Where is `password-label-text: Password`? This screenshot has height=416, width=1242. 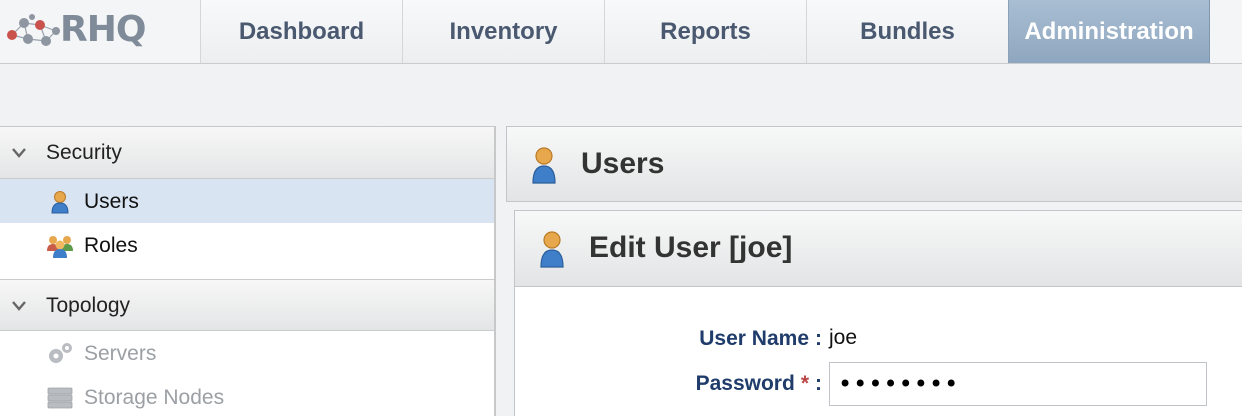
password-label-text: Password is located at coordinates (745, 383).